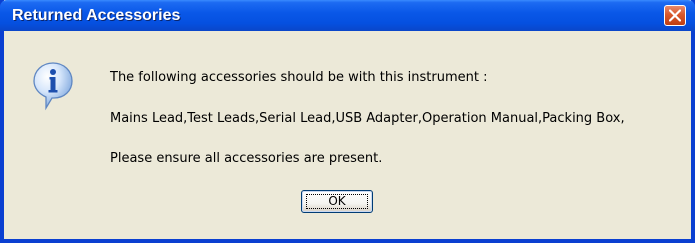  I want to click on info-icon, so click(53, 86).